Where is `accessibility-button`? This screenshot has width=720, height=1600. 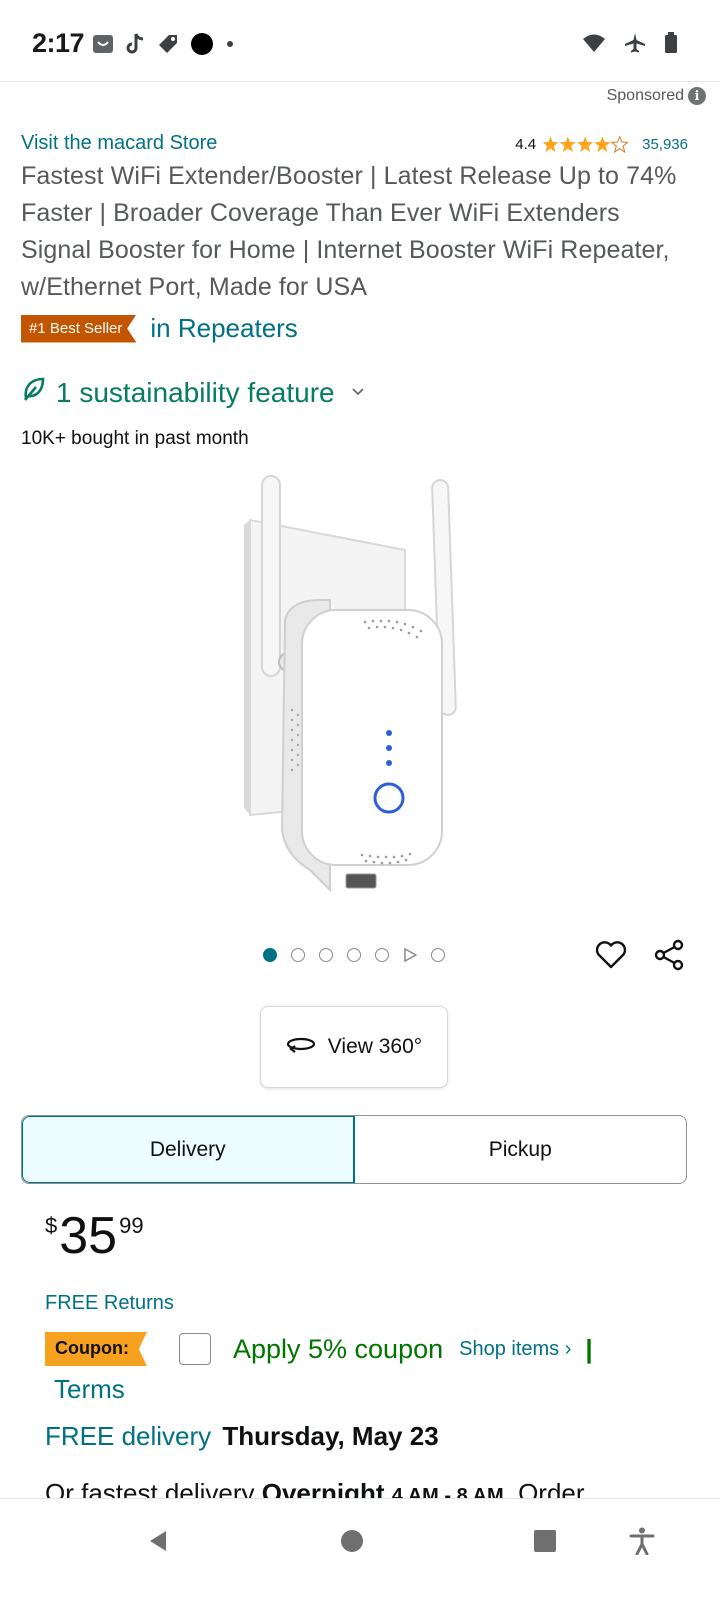 accessibility-button is located at coordinates (642, 1541).